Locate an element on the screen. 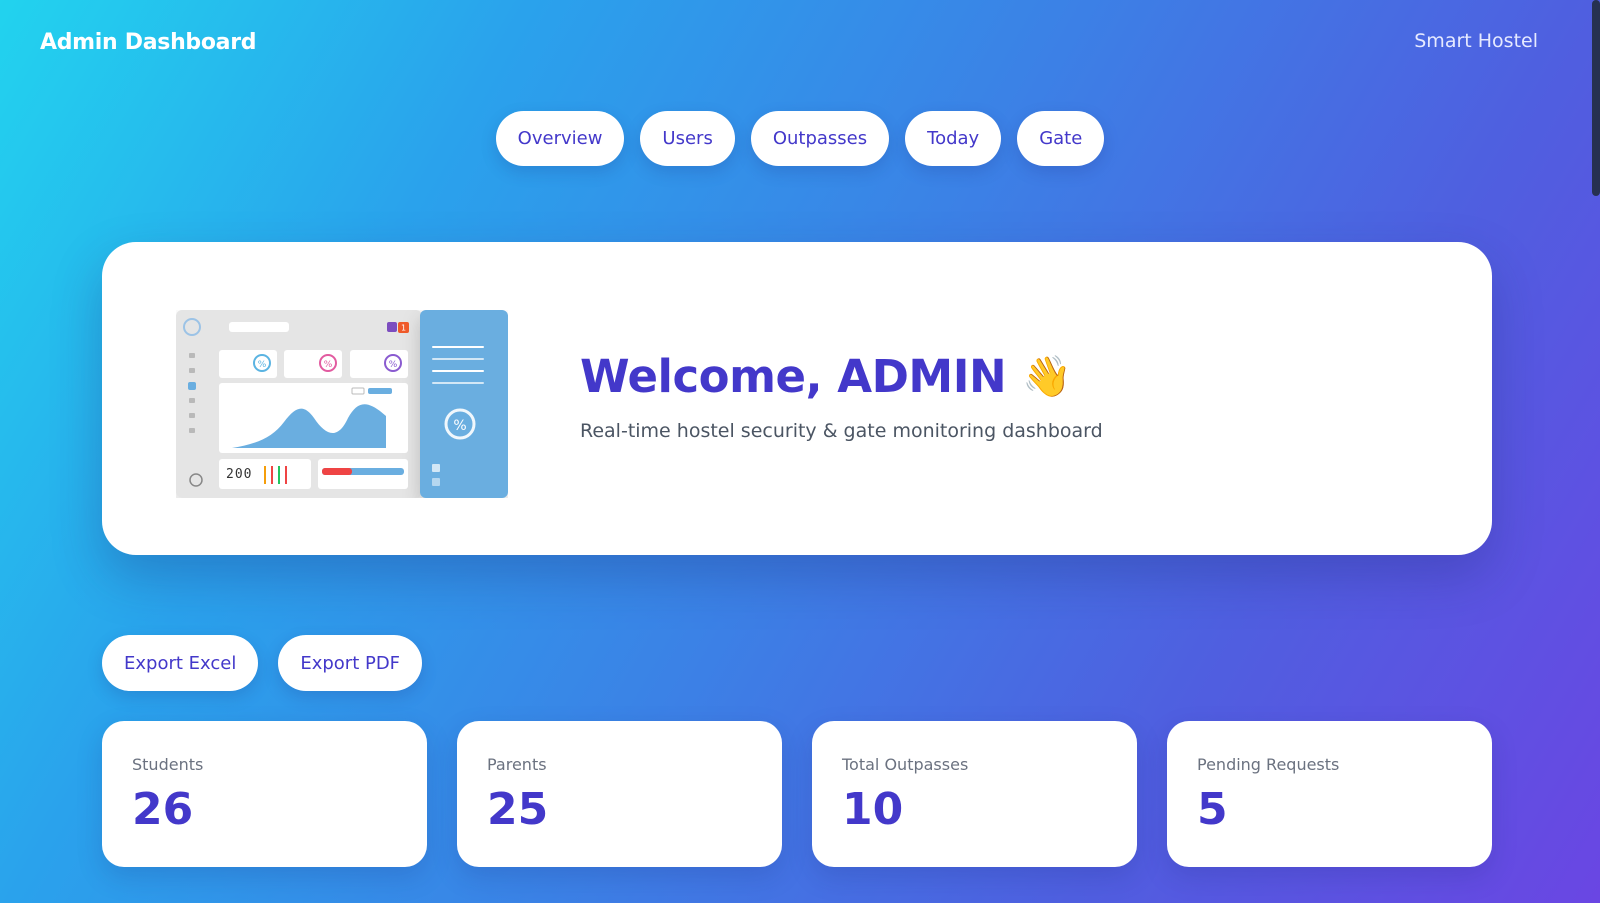 This screenshot has width=1600, height=903. illustration-counter: 200 is located at coordinates (239, 474).